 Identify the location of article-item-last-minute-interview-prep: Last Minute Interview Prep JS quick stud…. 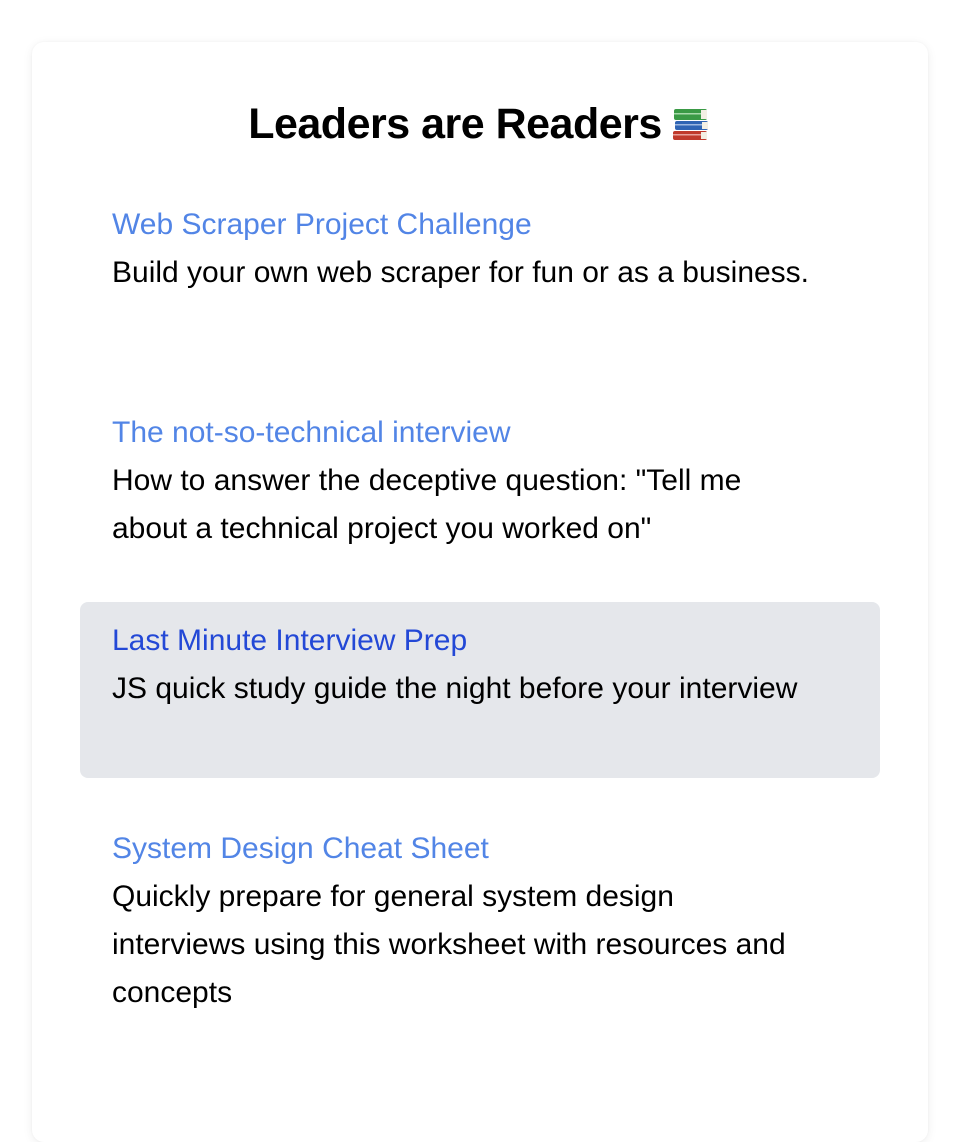
(480, 690).